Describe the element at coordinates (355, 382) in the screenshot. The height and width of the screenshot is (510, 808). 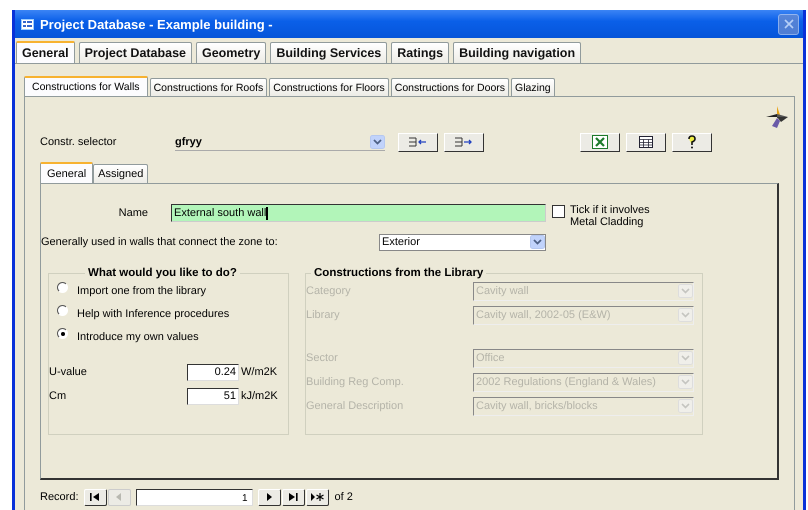
I see `library-field-label: Building Reg Comp.` at that location.